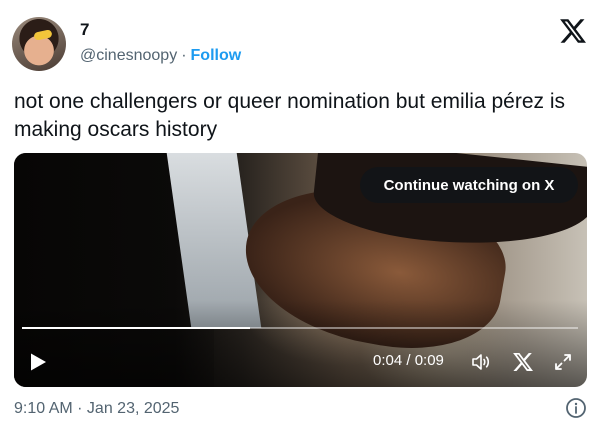 The width and height of the screenshot is (600, 428). I want to click on info-icon, so click(576, 408).